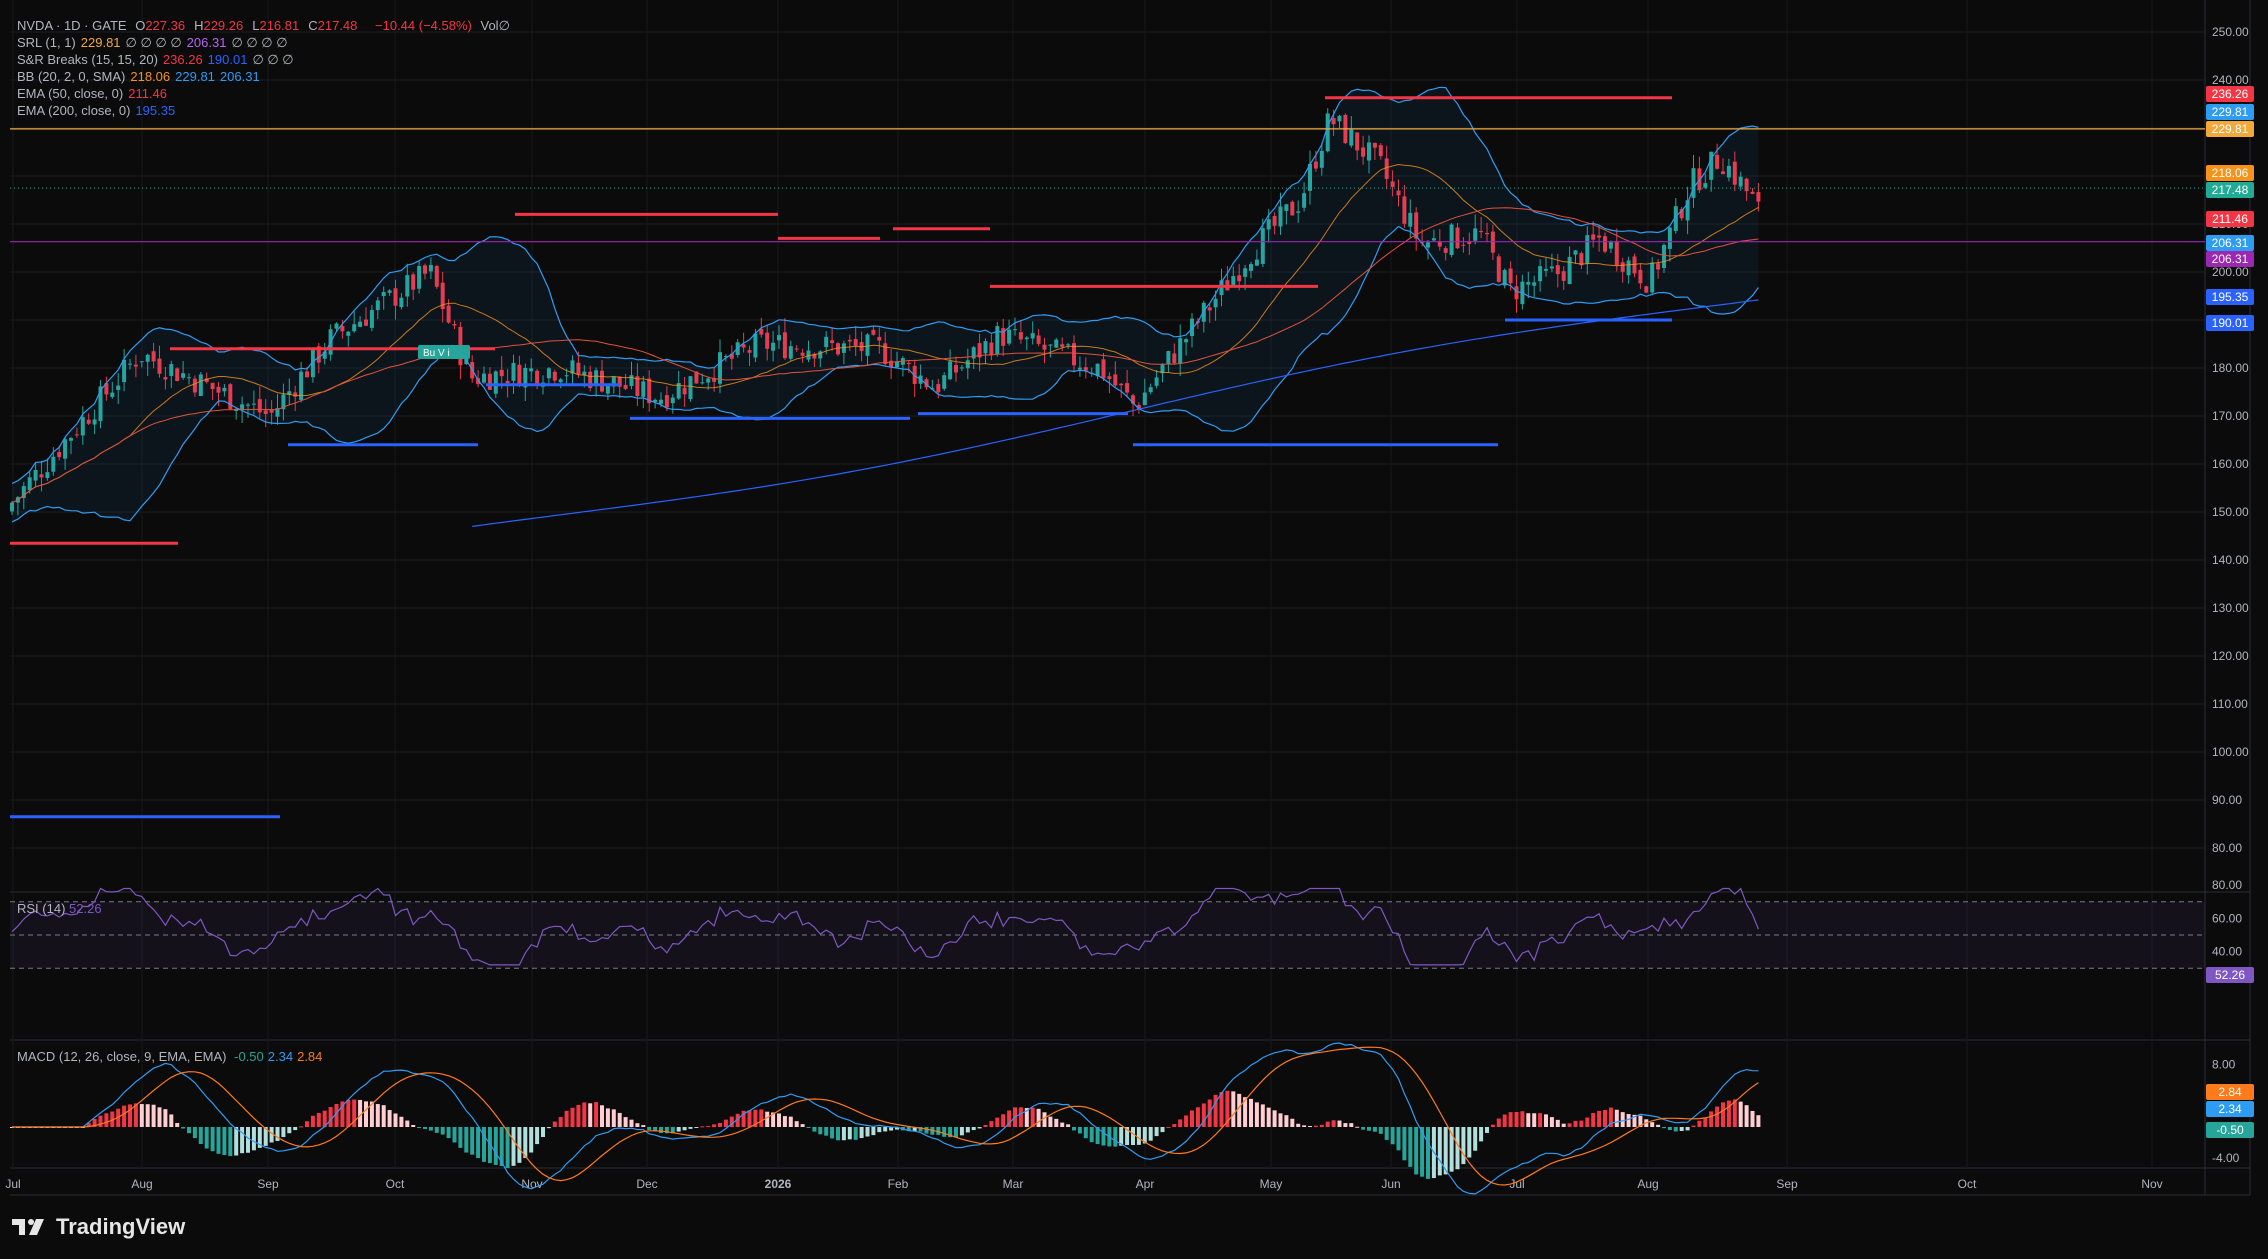 The height and width of the screenshot is (1259, 2268). I want to click on time-tick-label: Sep, so click(268, 1184).